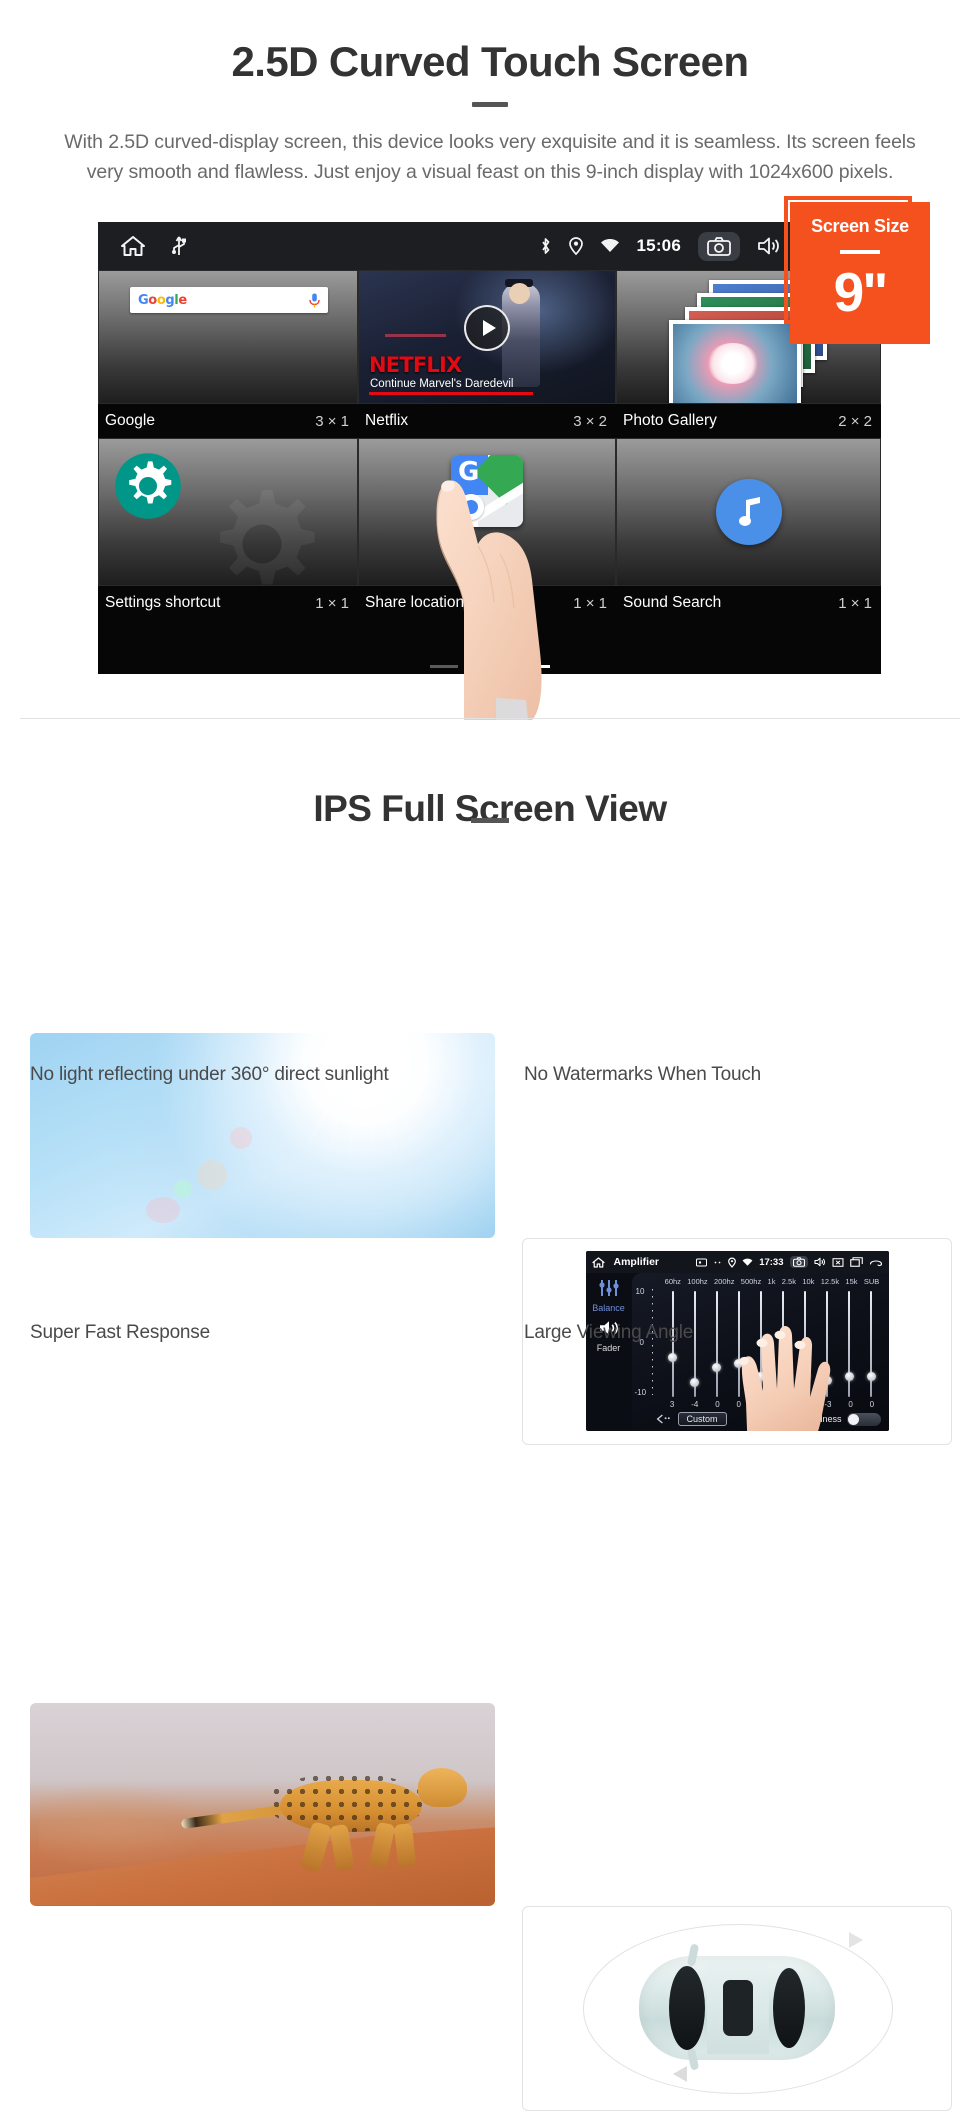  Describe the element at coordinates (148, 488) in the screenshot. I see `gear-icon` at that location.